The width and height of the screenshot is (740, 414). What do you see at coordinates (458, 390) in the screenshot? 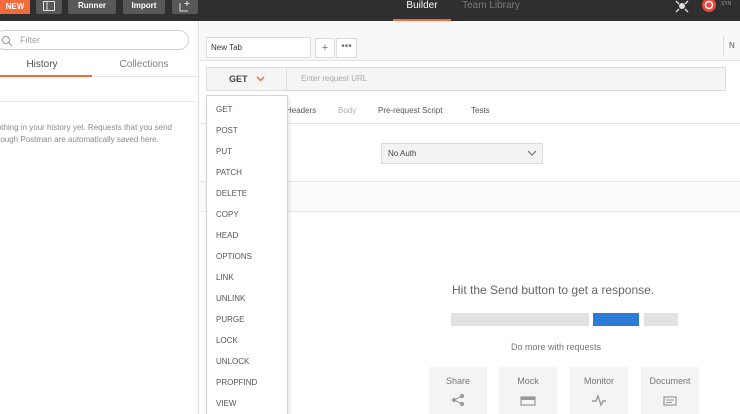
I see `card-share: Share` at bounding box center [458, 390].